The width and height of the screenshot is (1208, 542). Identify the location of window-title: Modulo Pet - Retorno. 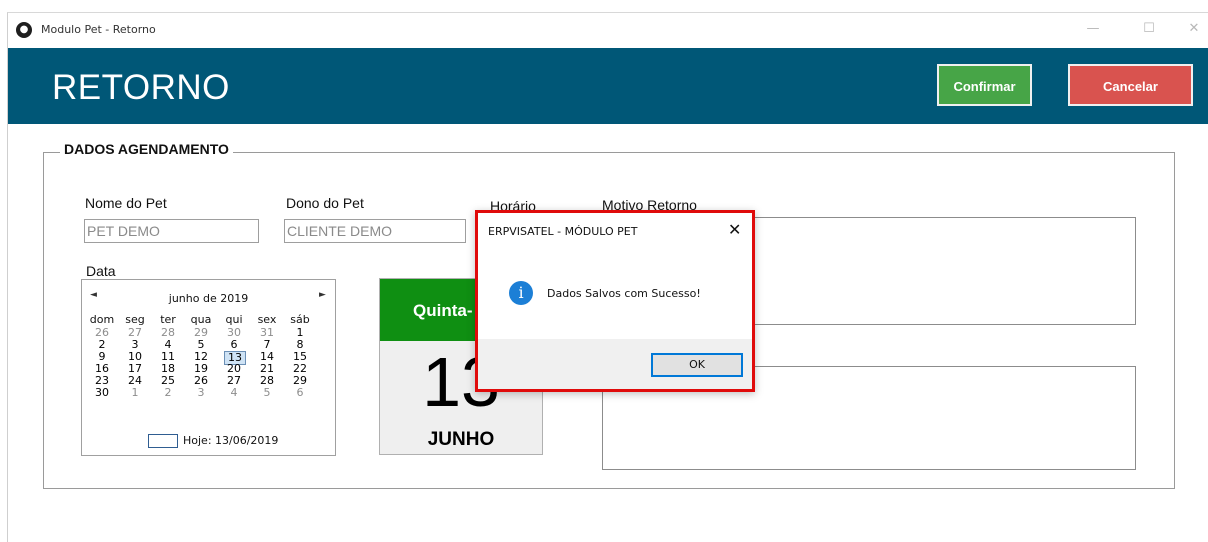
(98, 29).